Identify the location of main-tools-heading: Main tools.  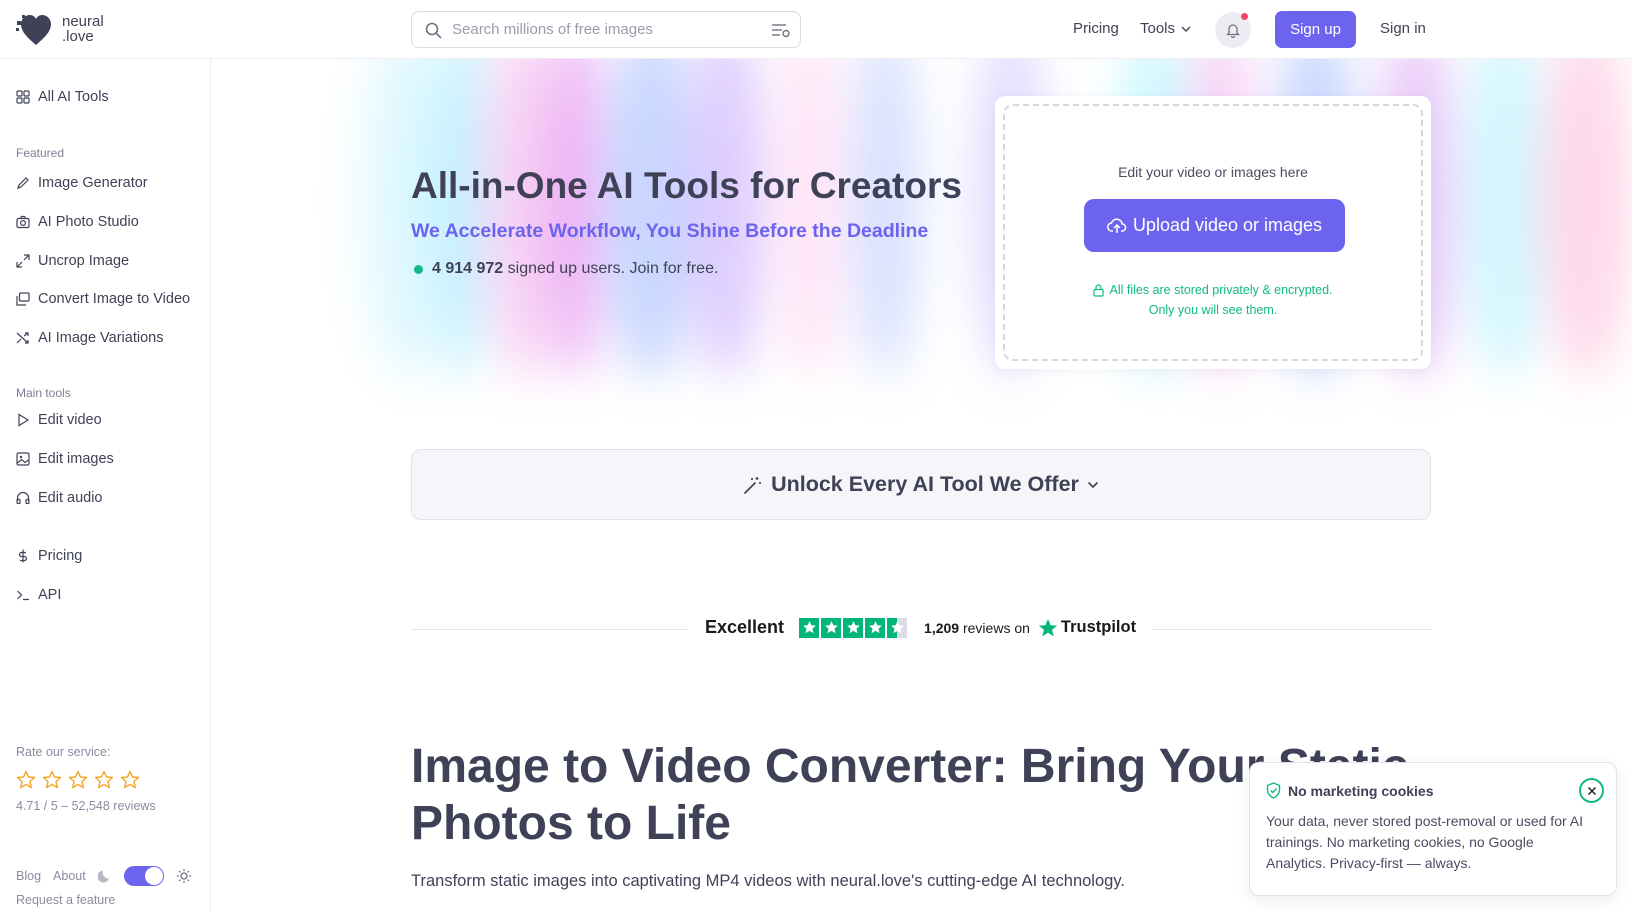
(43, 393).